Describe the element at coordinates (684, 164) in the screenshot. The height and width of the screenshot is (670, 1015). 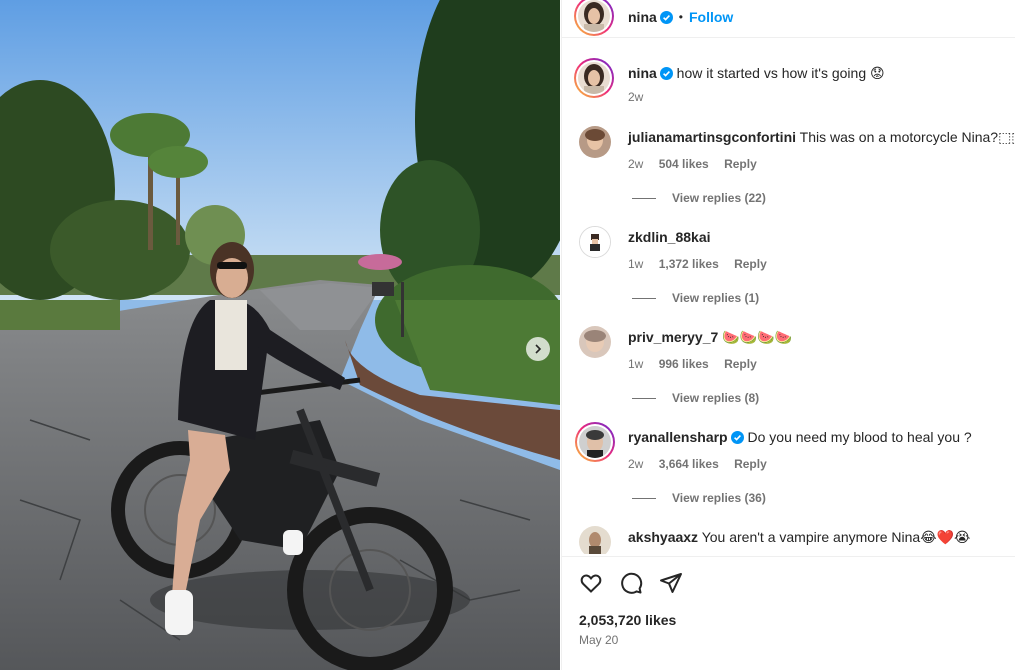
I see `comment-likes: 504 likes` at that location.